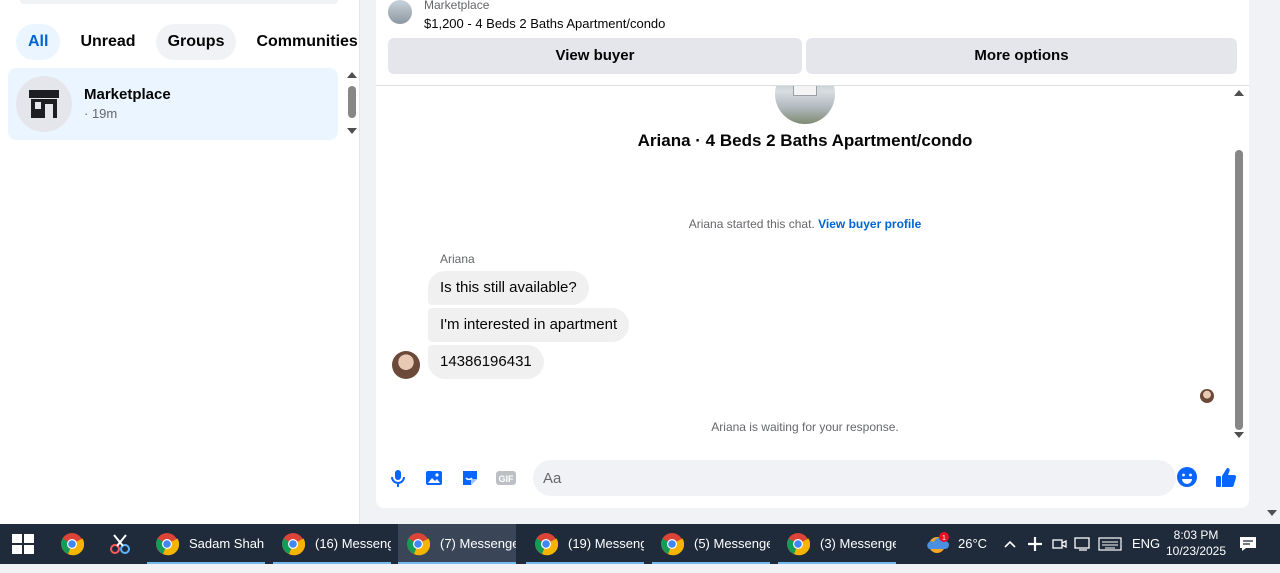  What do you see at coordinates (179, 2) in the screenshot?
I see `search-bar-edge` at bounding box center [179, 2].